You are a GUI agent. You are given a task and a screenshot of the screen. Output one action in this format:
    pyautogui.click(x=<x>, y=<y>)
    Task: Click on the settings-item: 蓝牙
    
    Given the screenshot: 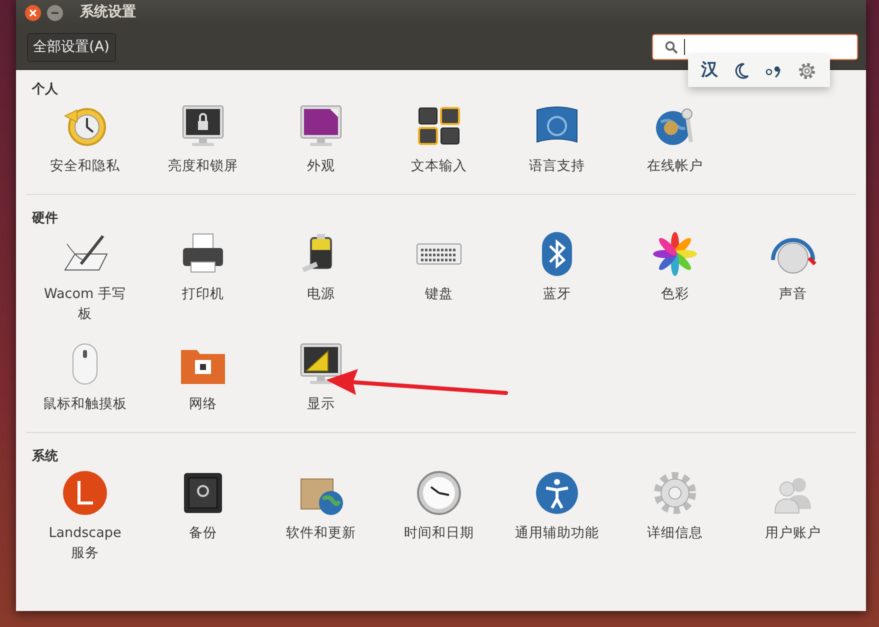 What is the action you would take?
    pyautogui.click(x=557, y=277)
    